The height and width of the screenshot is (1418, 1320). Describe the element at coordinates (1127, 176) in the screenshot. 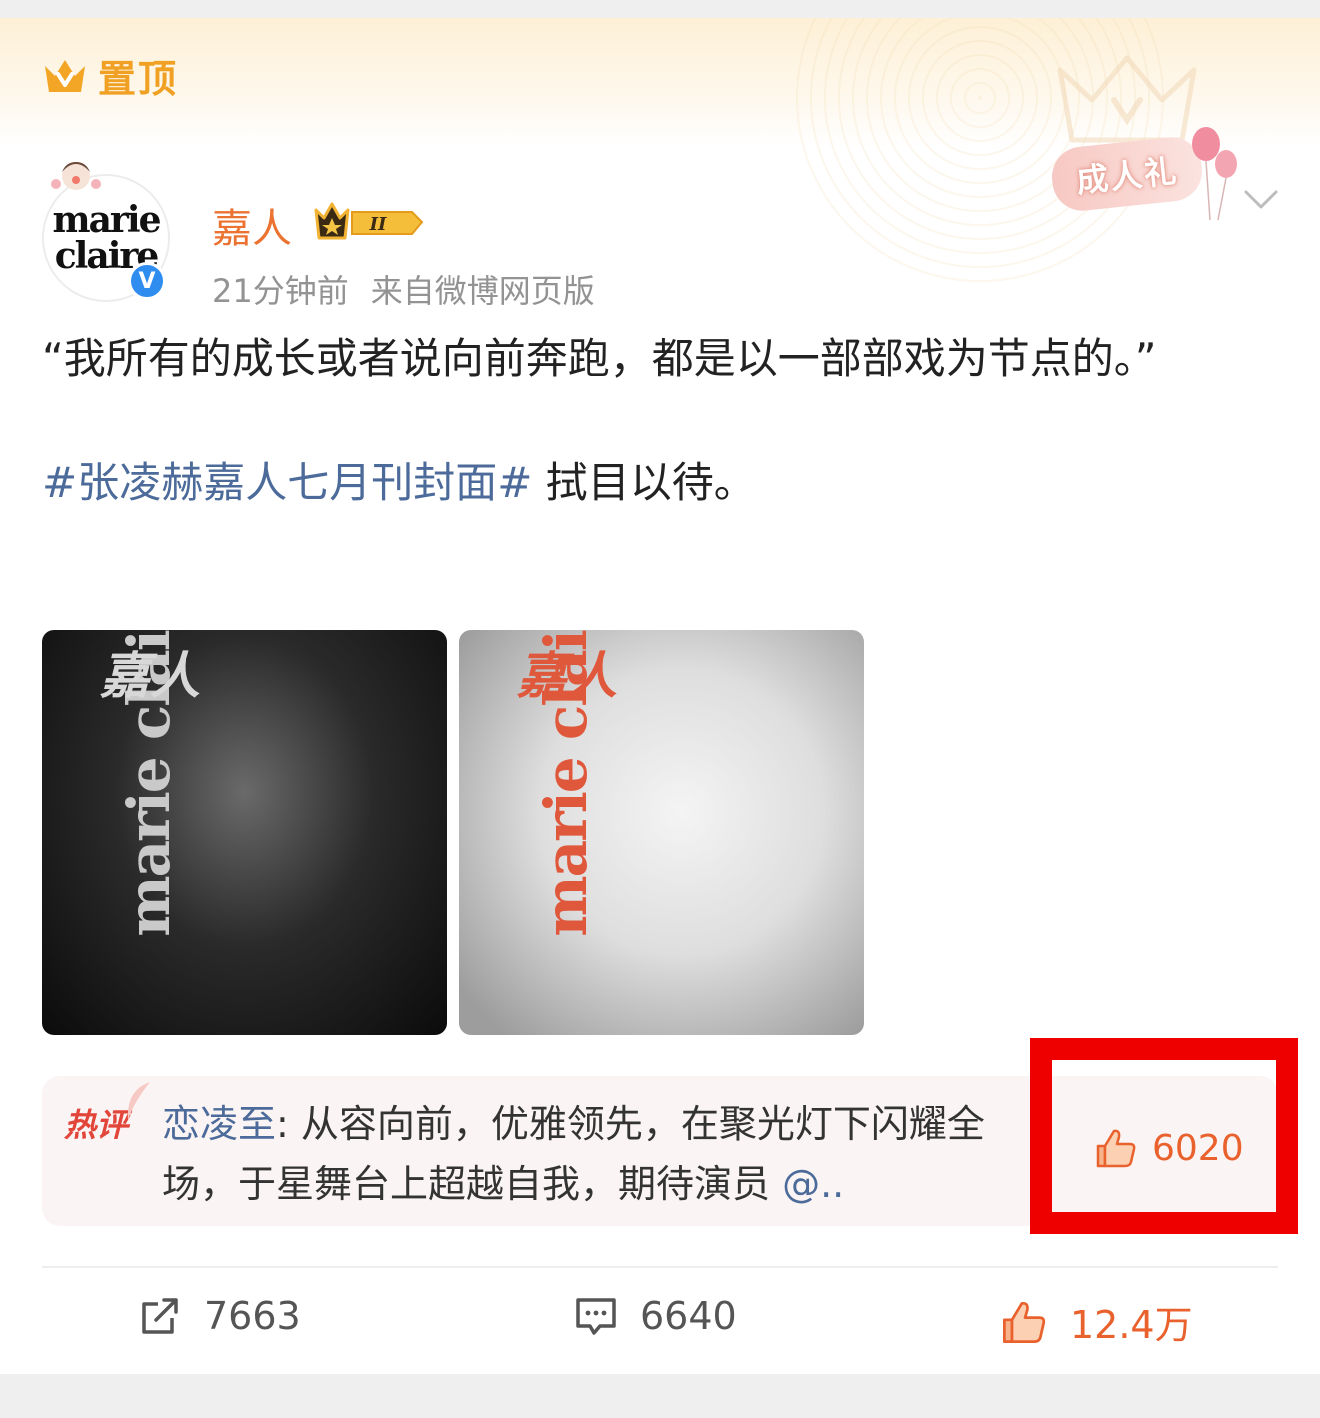

I see `event-badge-label: 成人礼` at that location.